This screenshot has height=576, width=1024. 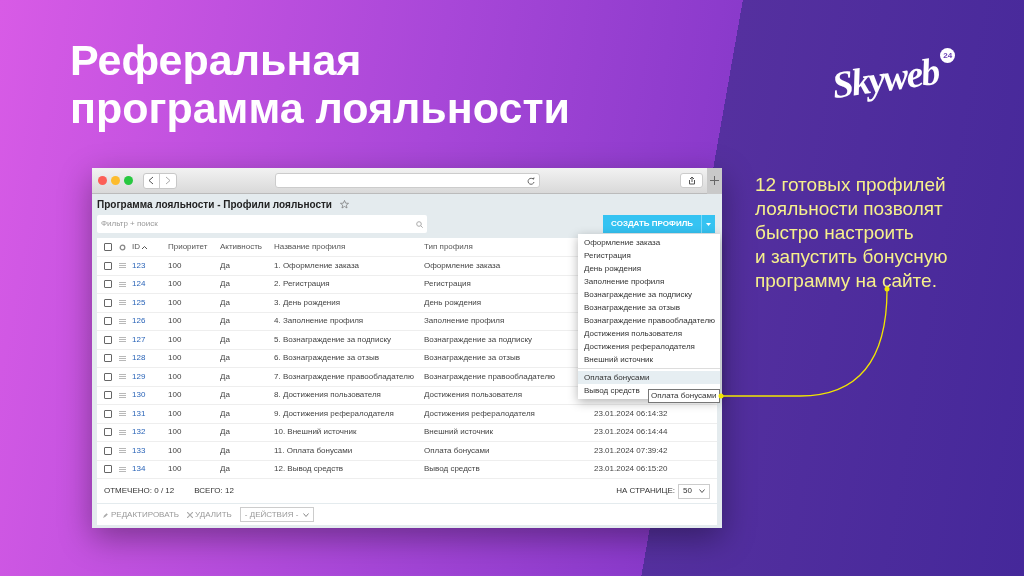 I want to click on menu-item: Внешний источник, so click(x=649, y=359).